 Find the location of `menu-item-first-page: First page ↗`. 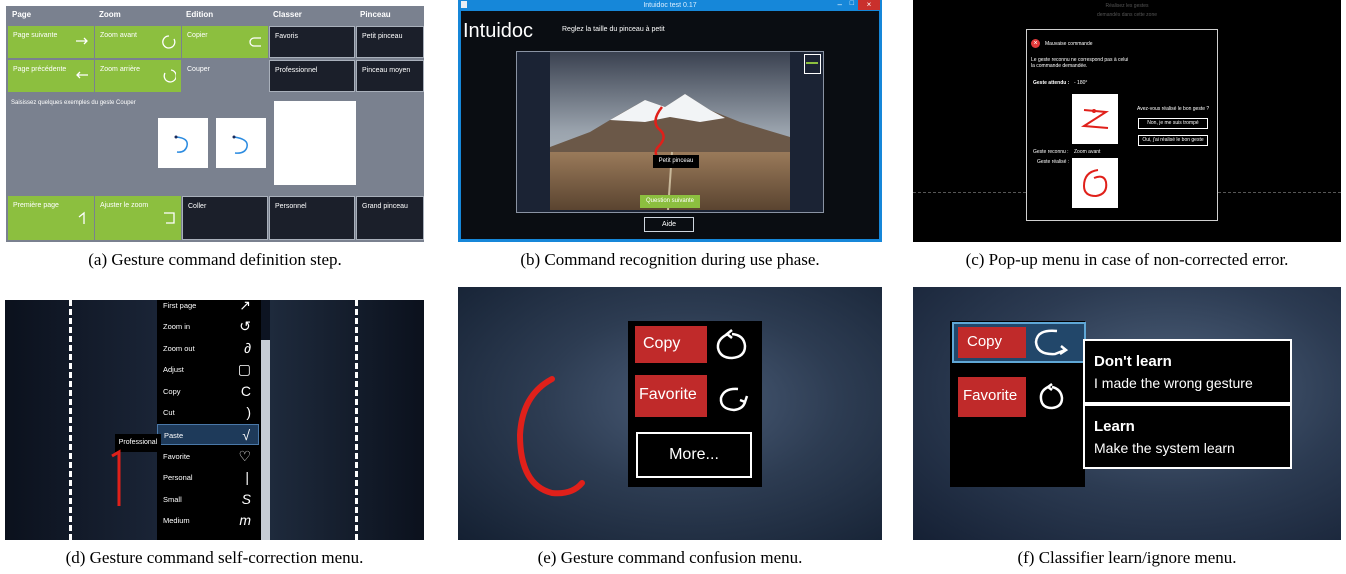

menu-item-first-page: First page ↗ is located at coordinates (208, 308).